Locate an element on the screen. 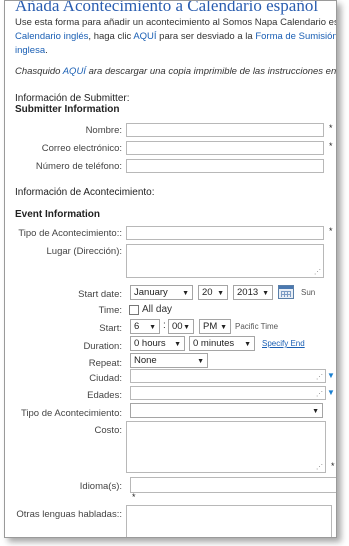 The height and width of the screenshot is (546, 349). ampm-select: PM ▼ is located at coordinates (215, 326).